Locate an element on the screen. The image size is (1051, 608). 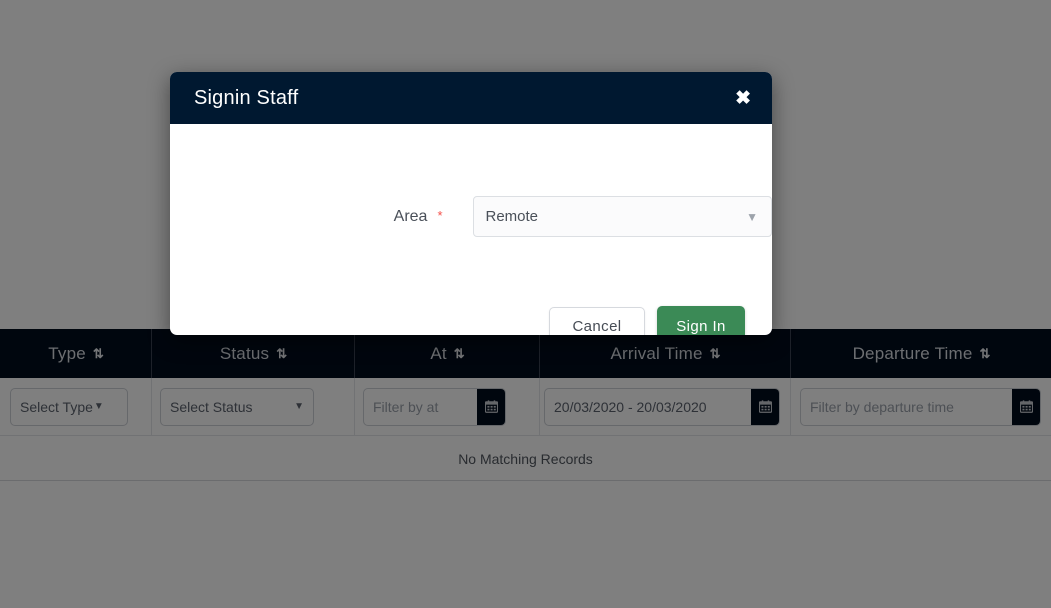
area-field-label: Area * is located at coordinates (306, 217).